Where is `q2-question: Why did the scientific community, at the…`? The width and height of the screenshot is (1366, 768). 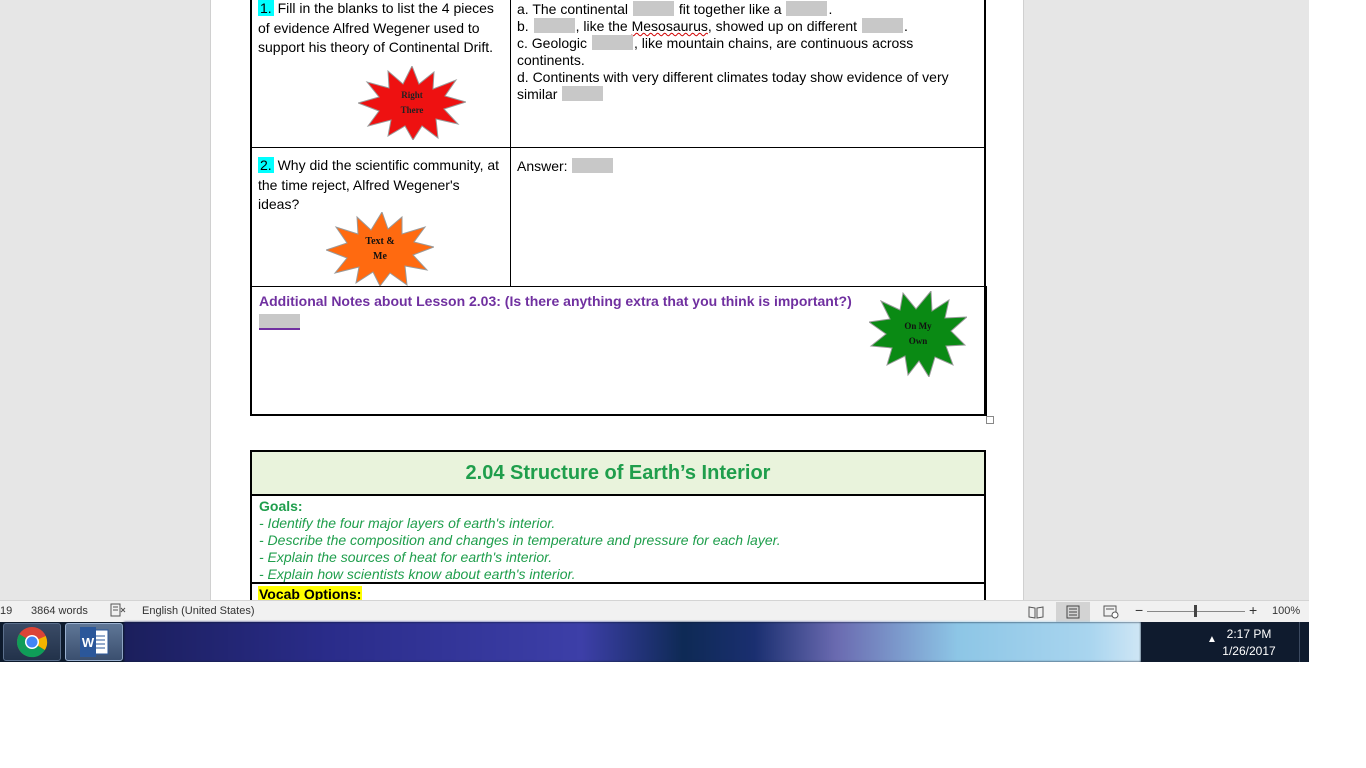
q2-question: Why did the scientific community, at the… is located at coordinates (379, 184).